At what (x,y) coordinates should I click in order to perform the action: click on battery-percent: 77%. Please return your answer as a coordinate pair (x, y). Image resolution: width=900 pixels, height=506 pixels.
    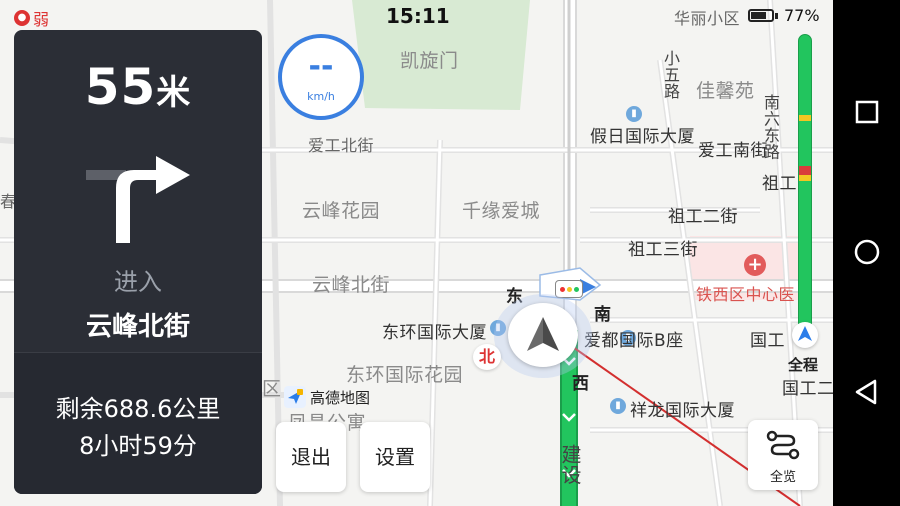
    Looking at the image, I should click on (802, 15).